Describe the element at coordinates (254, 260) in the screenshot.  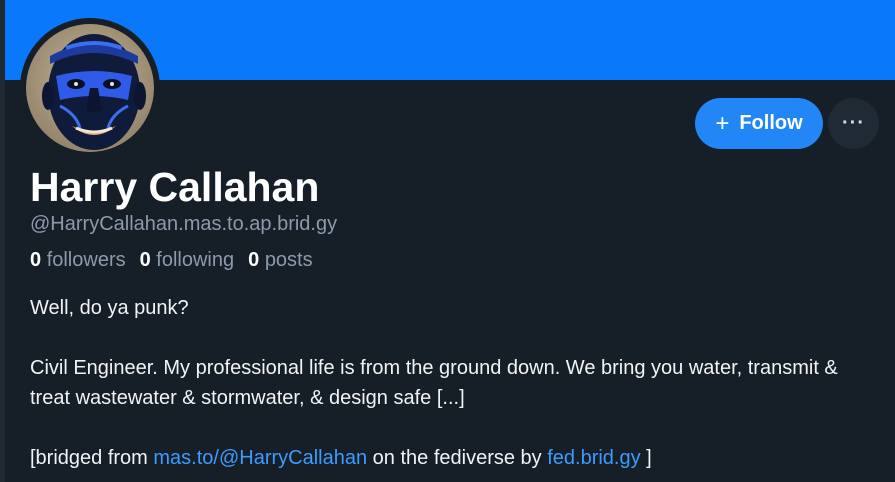
I see `posts-count: 0` at that location.